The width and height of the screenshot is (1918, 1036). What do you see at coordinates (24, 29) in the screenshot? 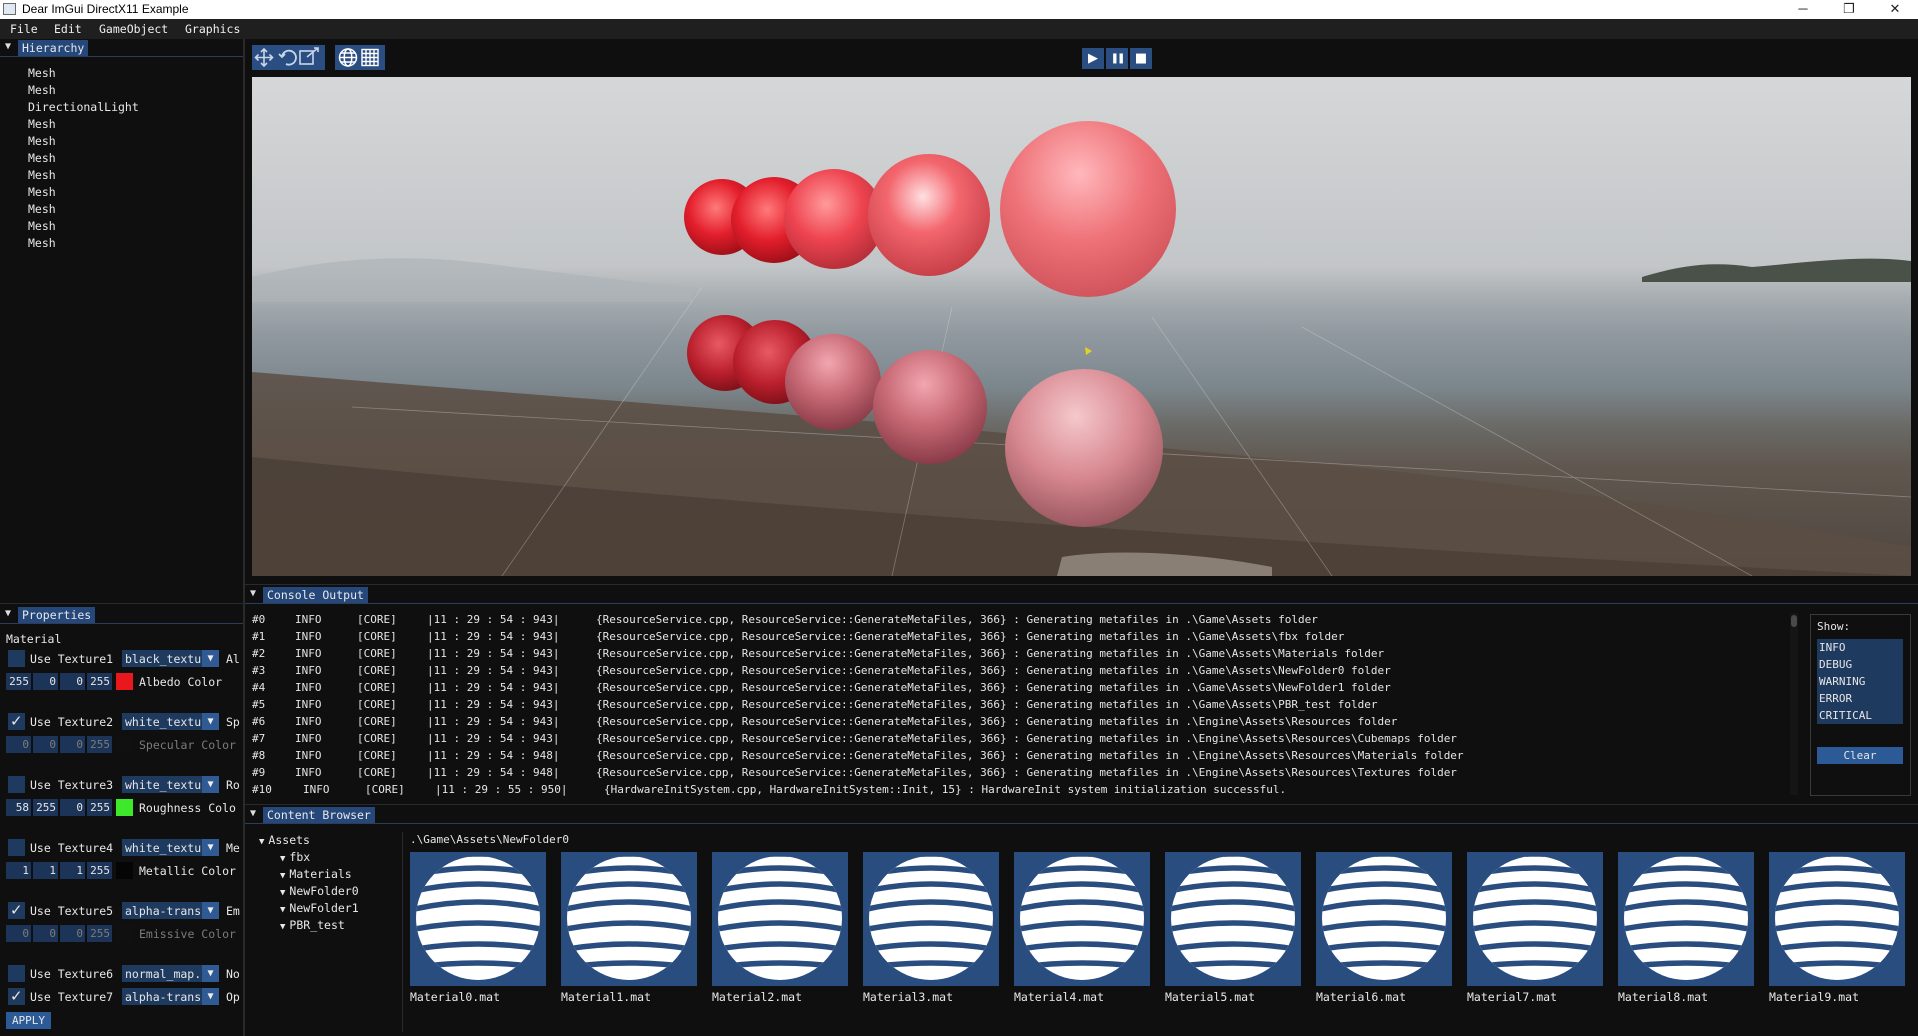
I see `menu-file: File` at bounding box center [24, 29].